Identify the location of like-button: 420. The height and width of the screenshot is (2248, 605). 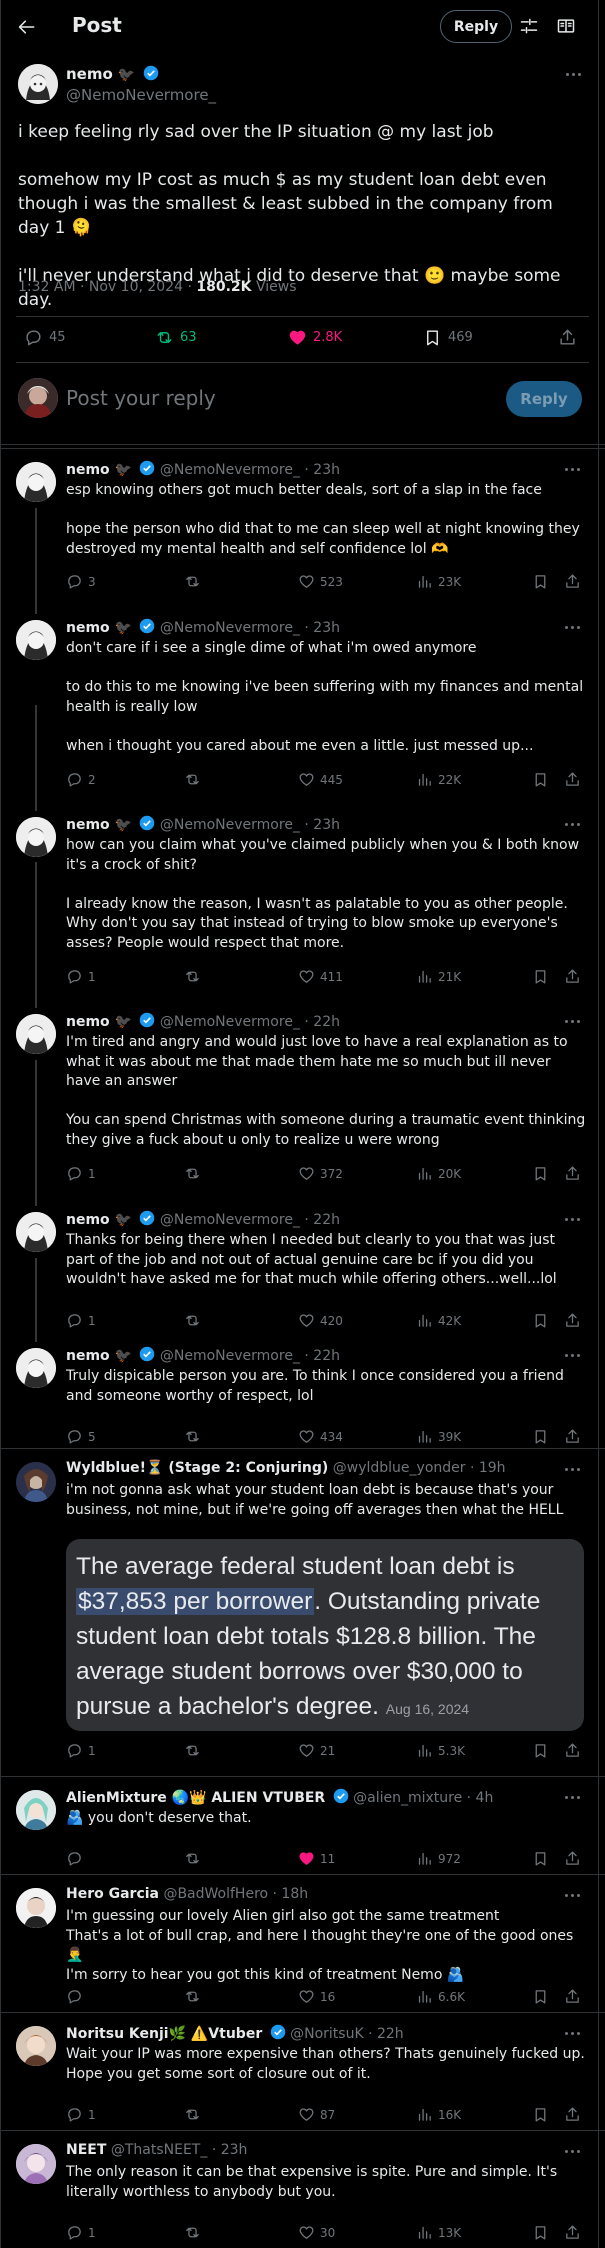
(320, 1320).